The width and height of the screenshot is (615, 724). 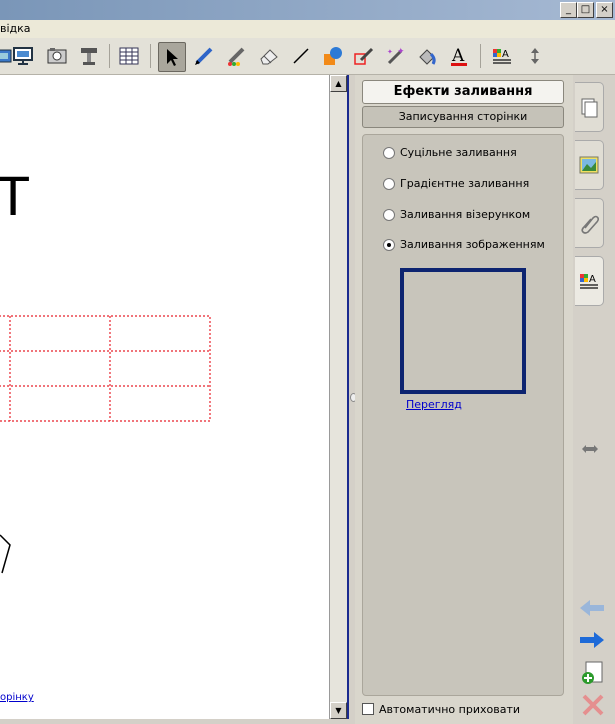 I want to click on minimize-button: _, so click(x=568, y=10).